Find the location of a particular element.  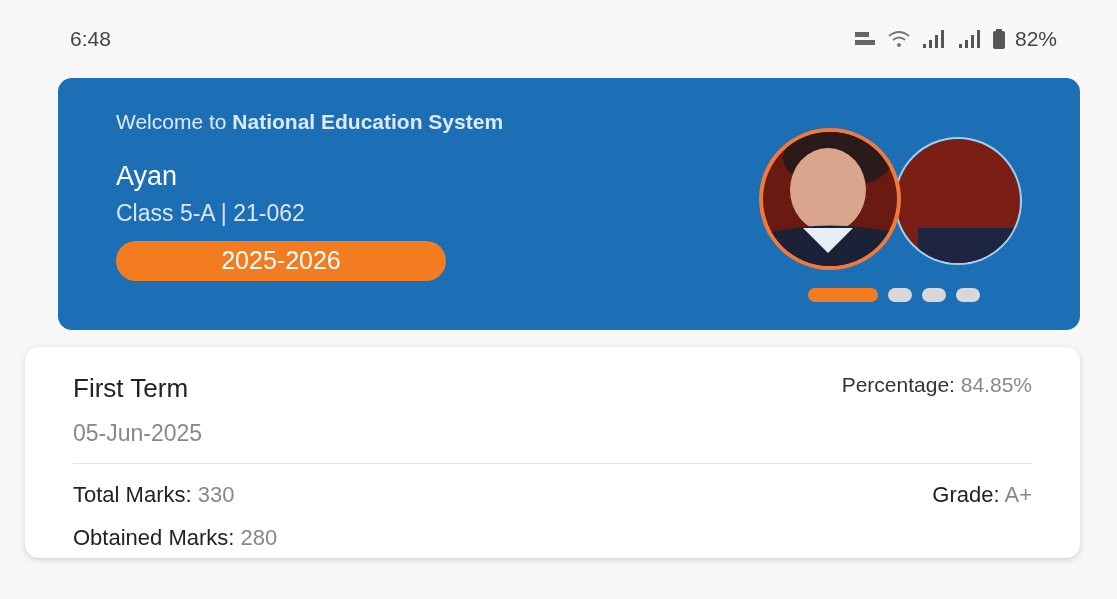

student-name: Ayan is located at coordinates (147, 176).